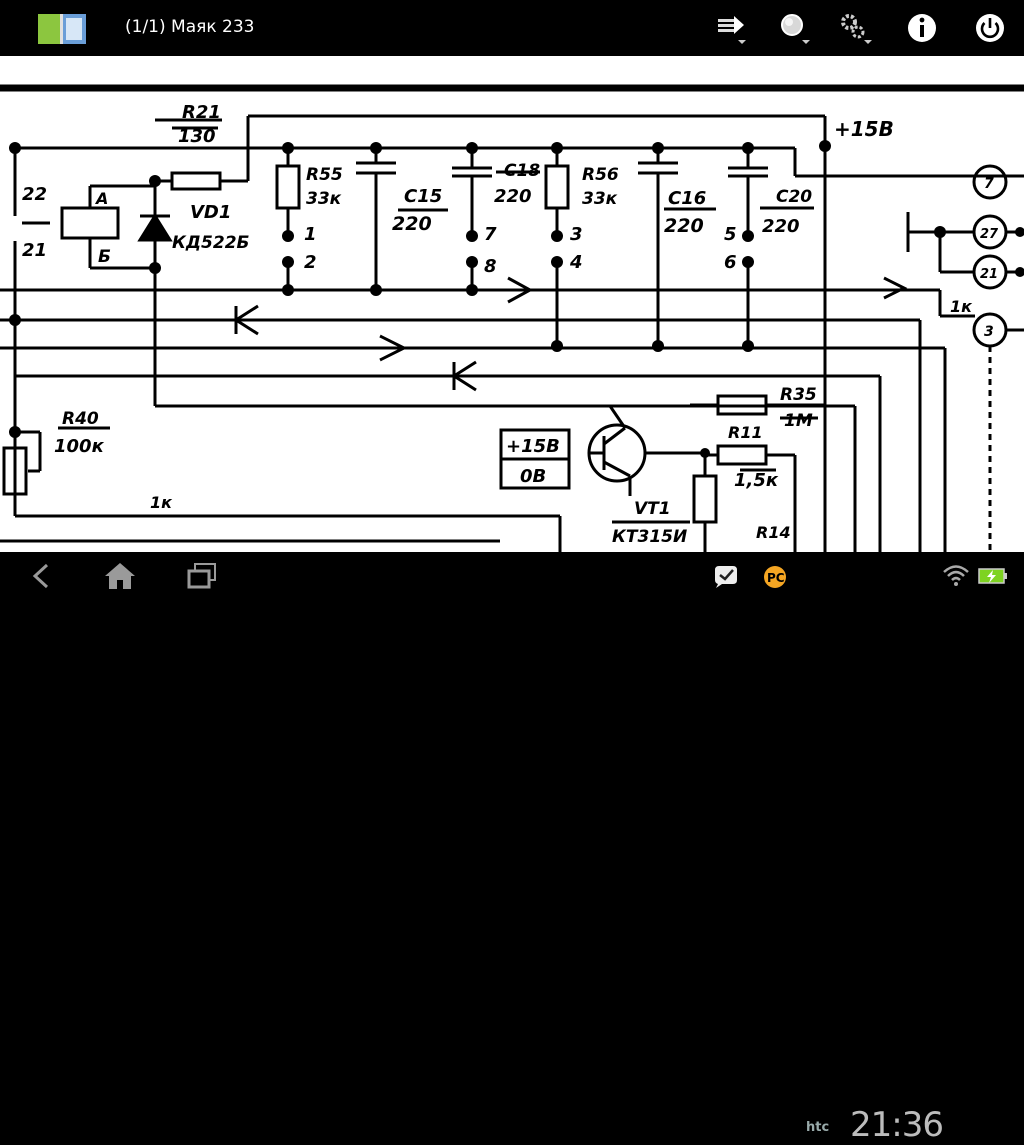 This screenshot has width=1024, height=1145. Describe the element at coordinates (210, 212) in the screenshot. I see `vd1-ref: VD1` at that location.